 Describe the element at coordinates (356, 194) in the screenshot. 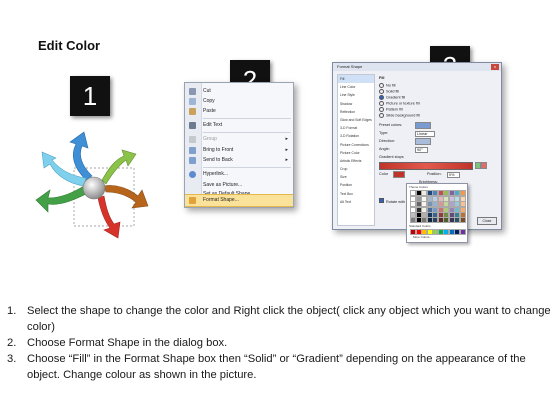

I see `category-text-box: Text Box` at that location.